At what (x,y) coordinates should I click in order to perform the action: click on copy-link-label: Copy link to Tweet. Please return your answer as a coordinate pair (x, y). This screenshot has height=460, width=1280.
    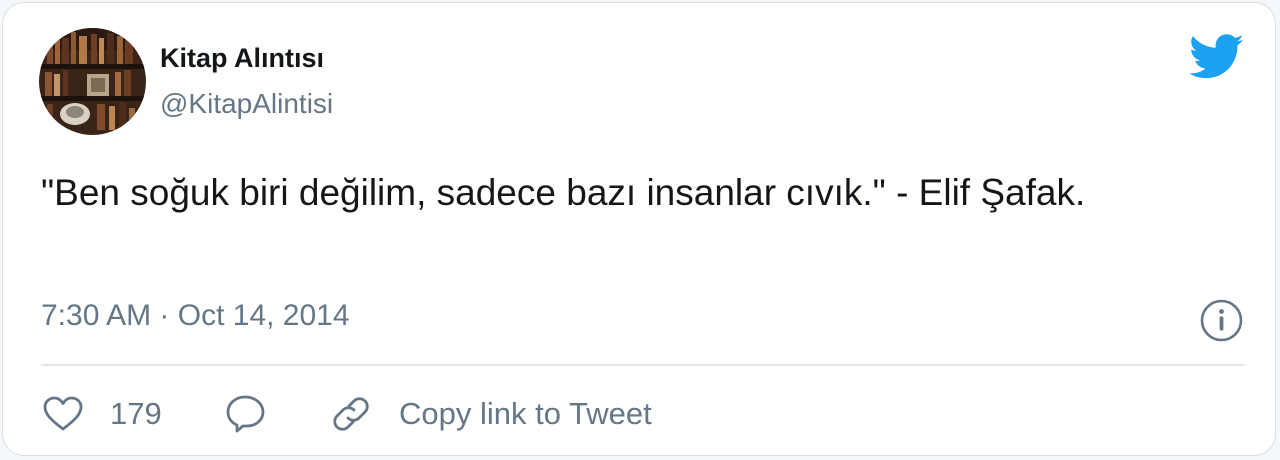
    Looking at the image, I should click on (525, 413).